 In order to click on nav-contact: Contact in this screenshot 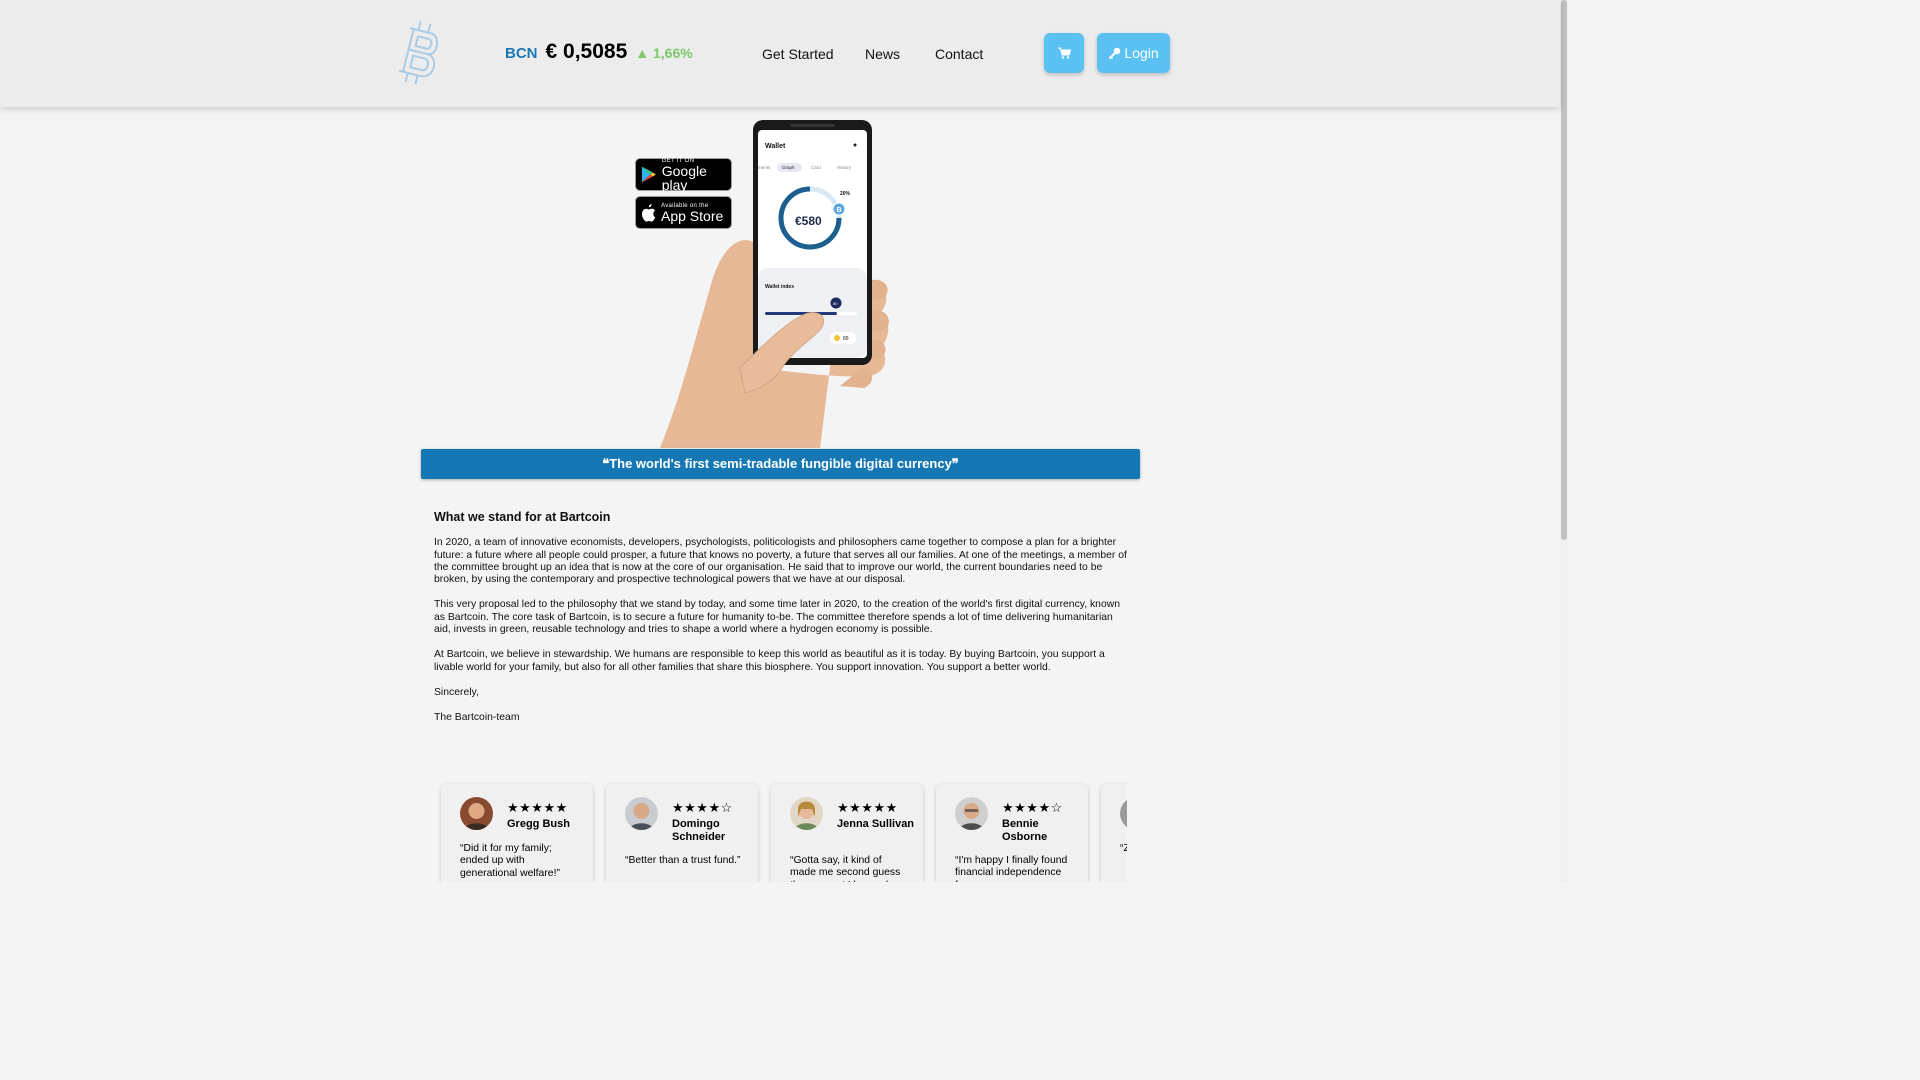, I will do `click(959, 54)`.